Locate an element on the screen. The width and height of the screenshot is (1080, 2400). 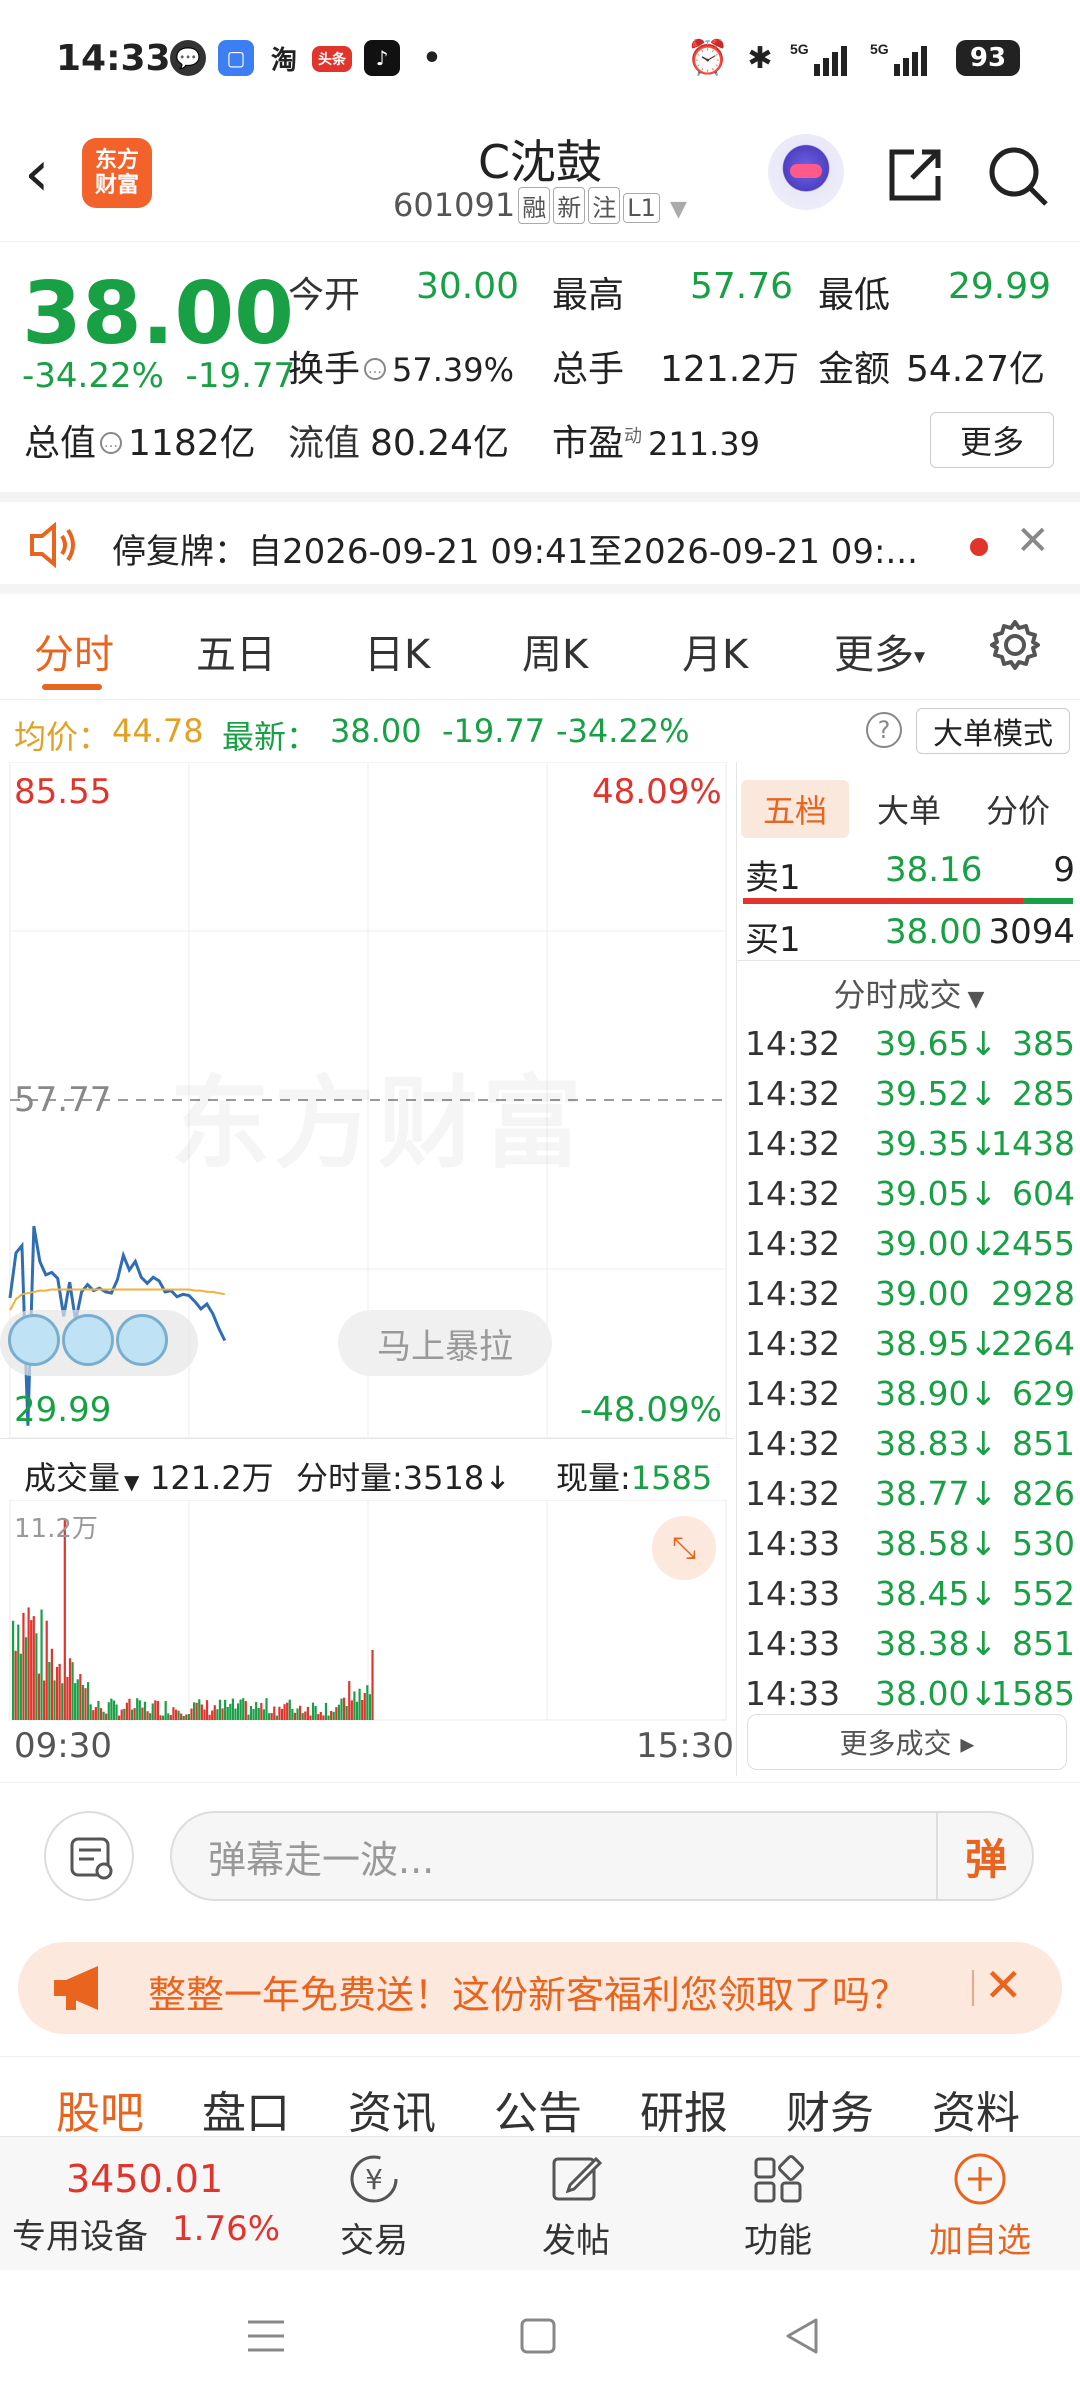
ai-assistant-icon is located at coordinates (806, 172).